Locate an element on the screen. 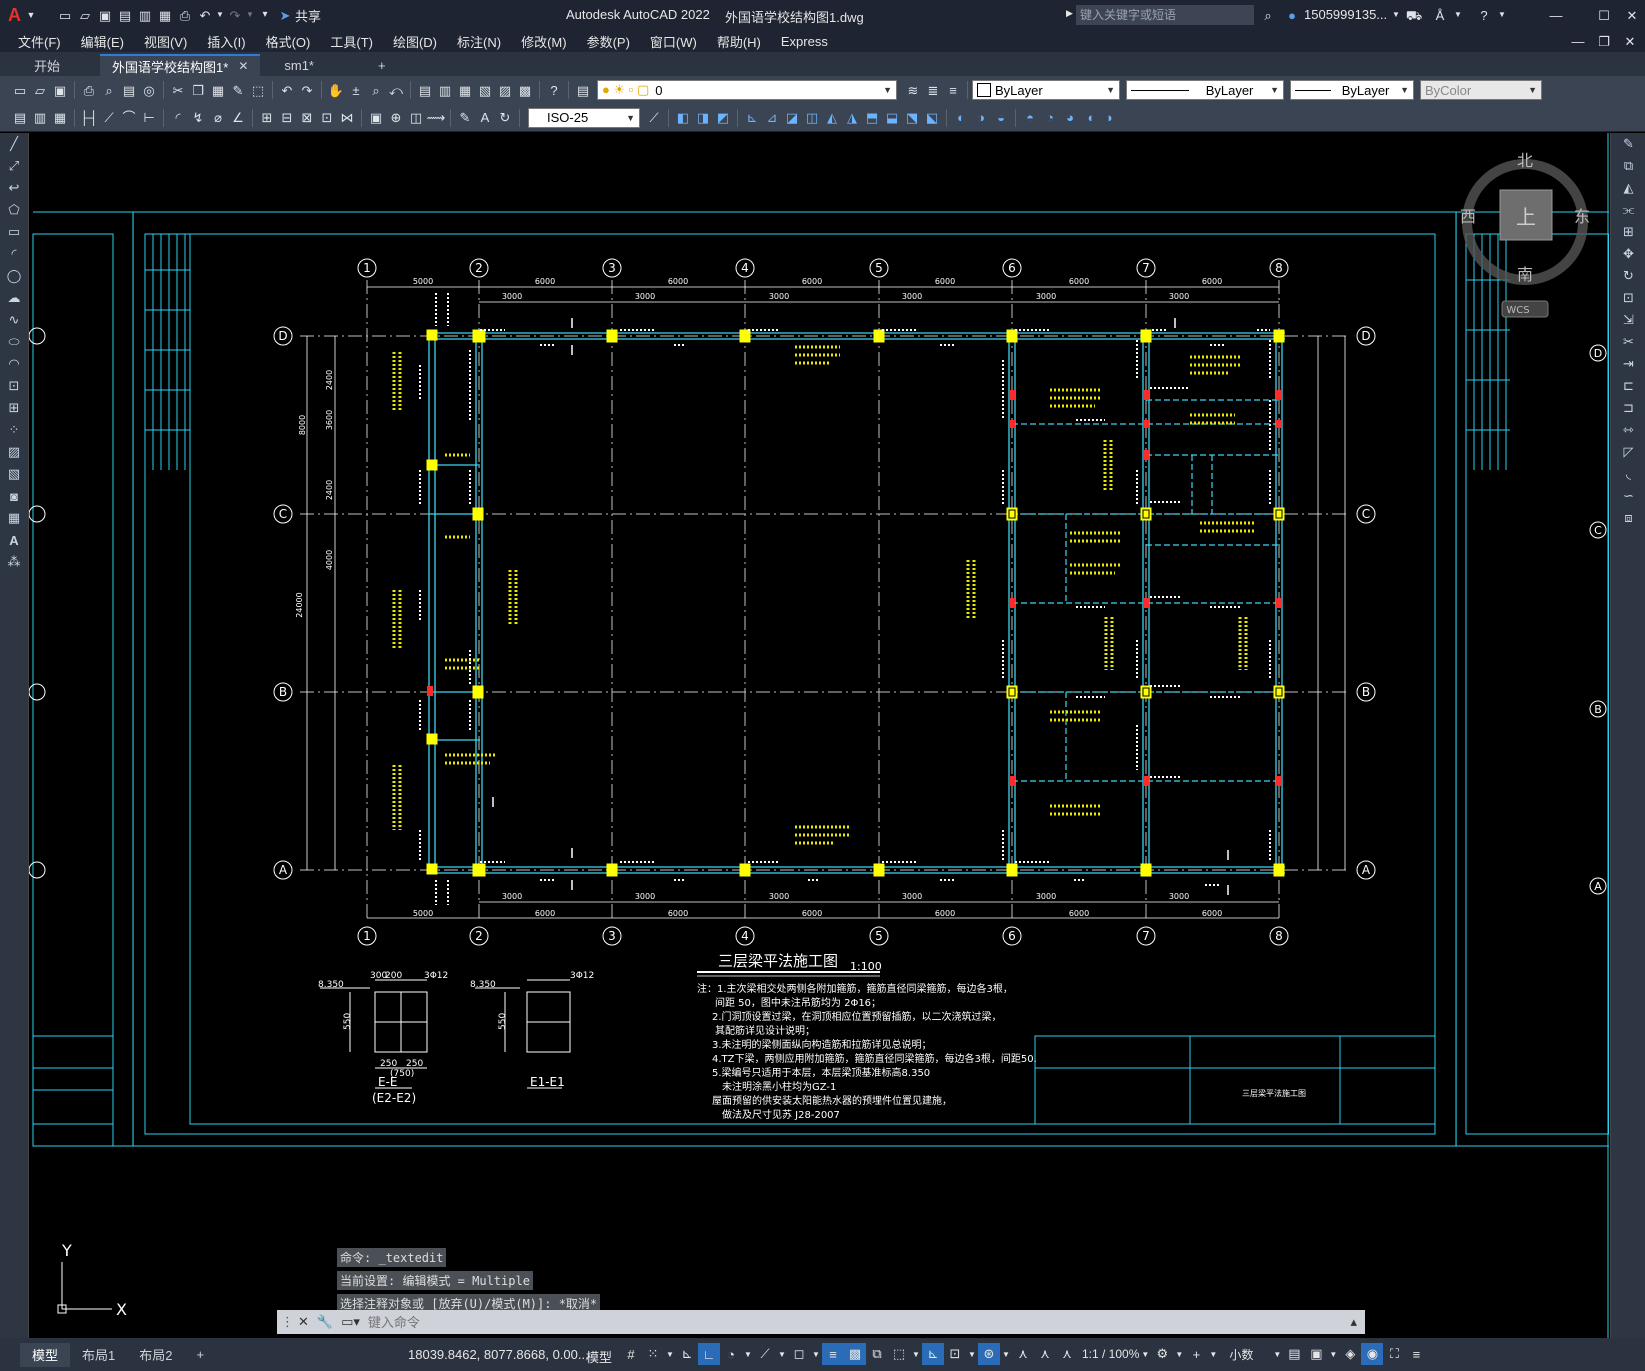  zoom-realtime-icon: ± is located at coordinates (356, 90).